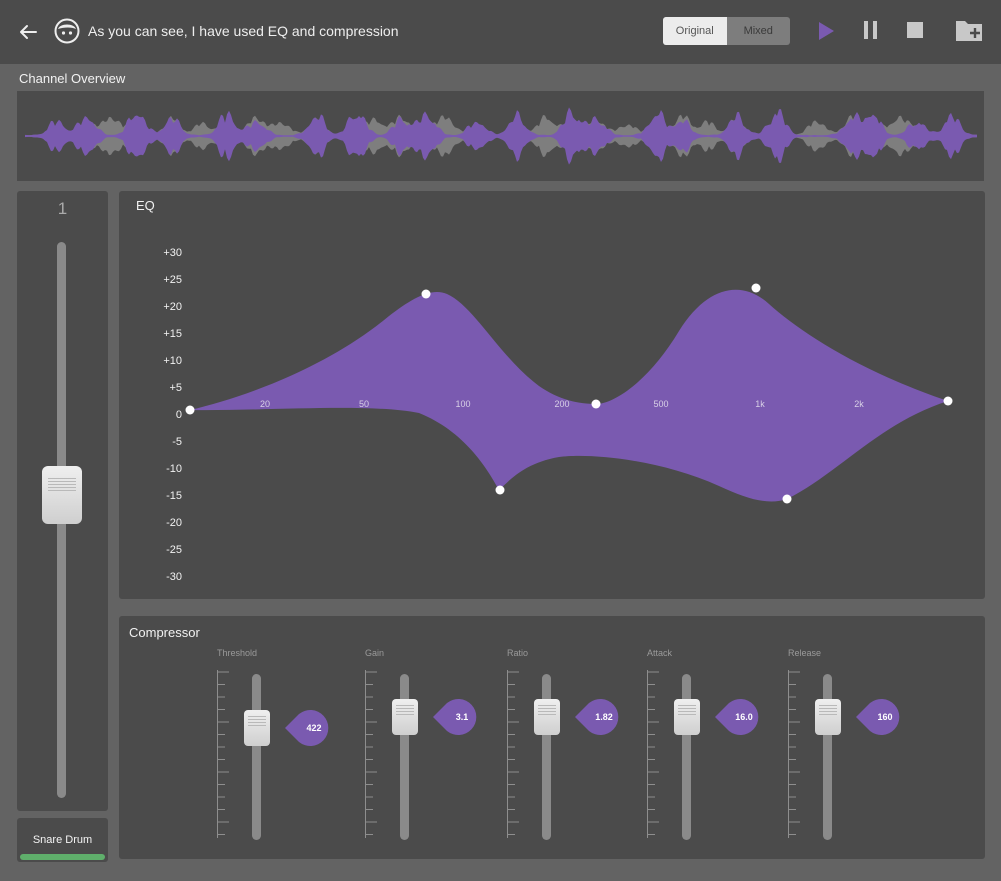 The image size is (1001, 881). I want to click on channel-number: 1, so click(62, 208).